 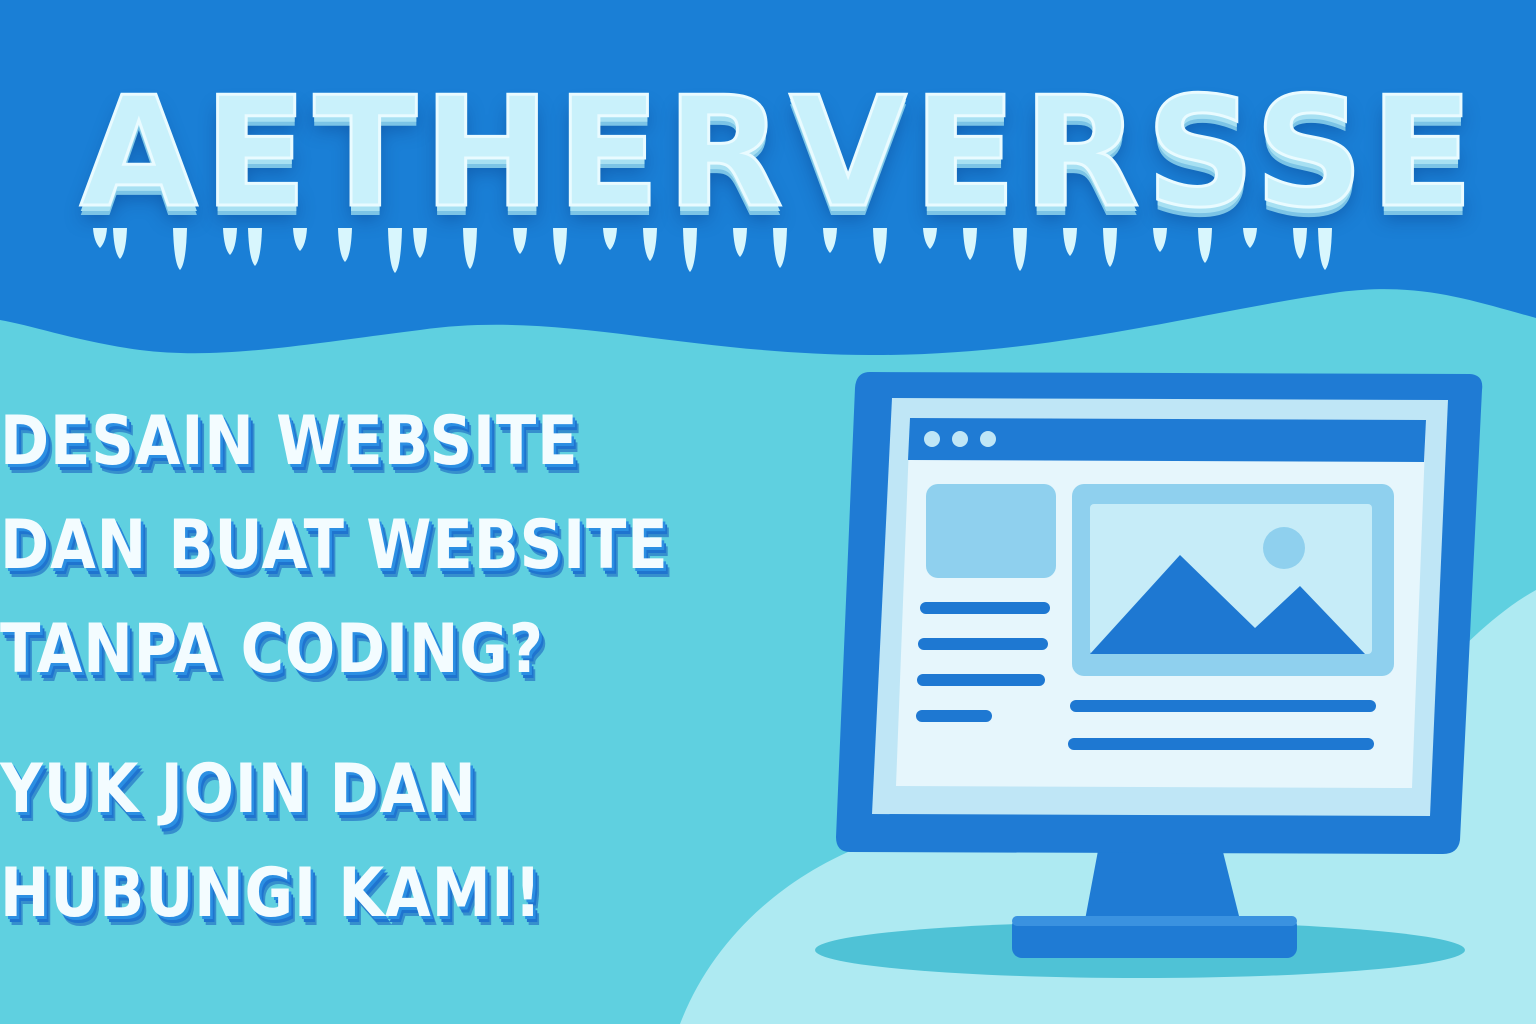 What do you see at coordinates (1284, 548) in the screenshot?
I see `sun-shape` at bounding box center [1284, 548].